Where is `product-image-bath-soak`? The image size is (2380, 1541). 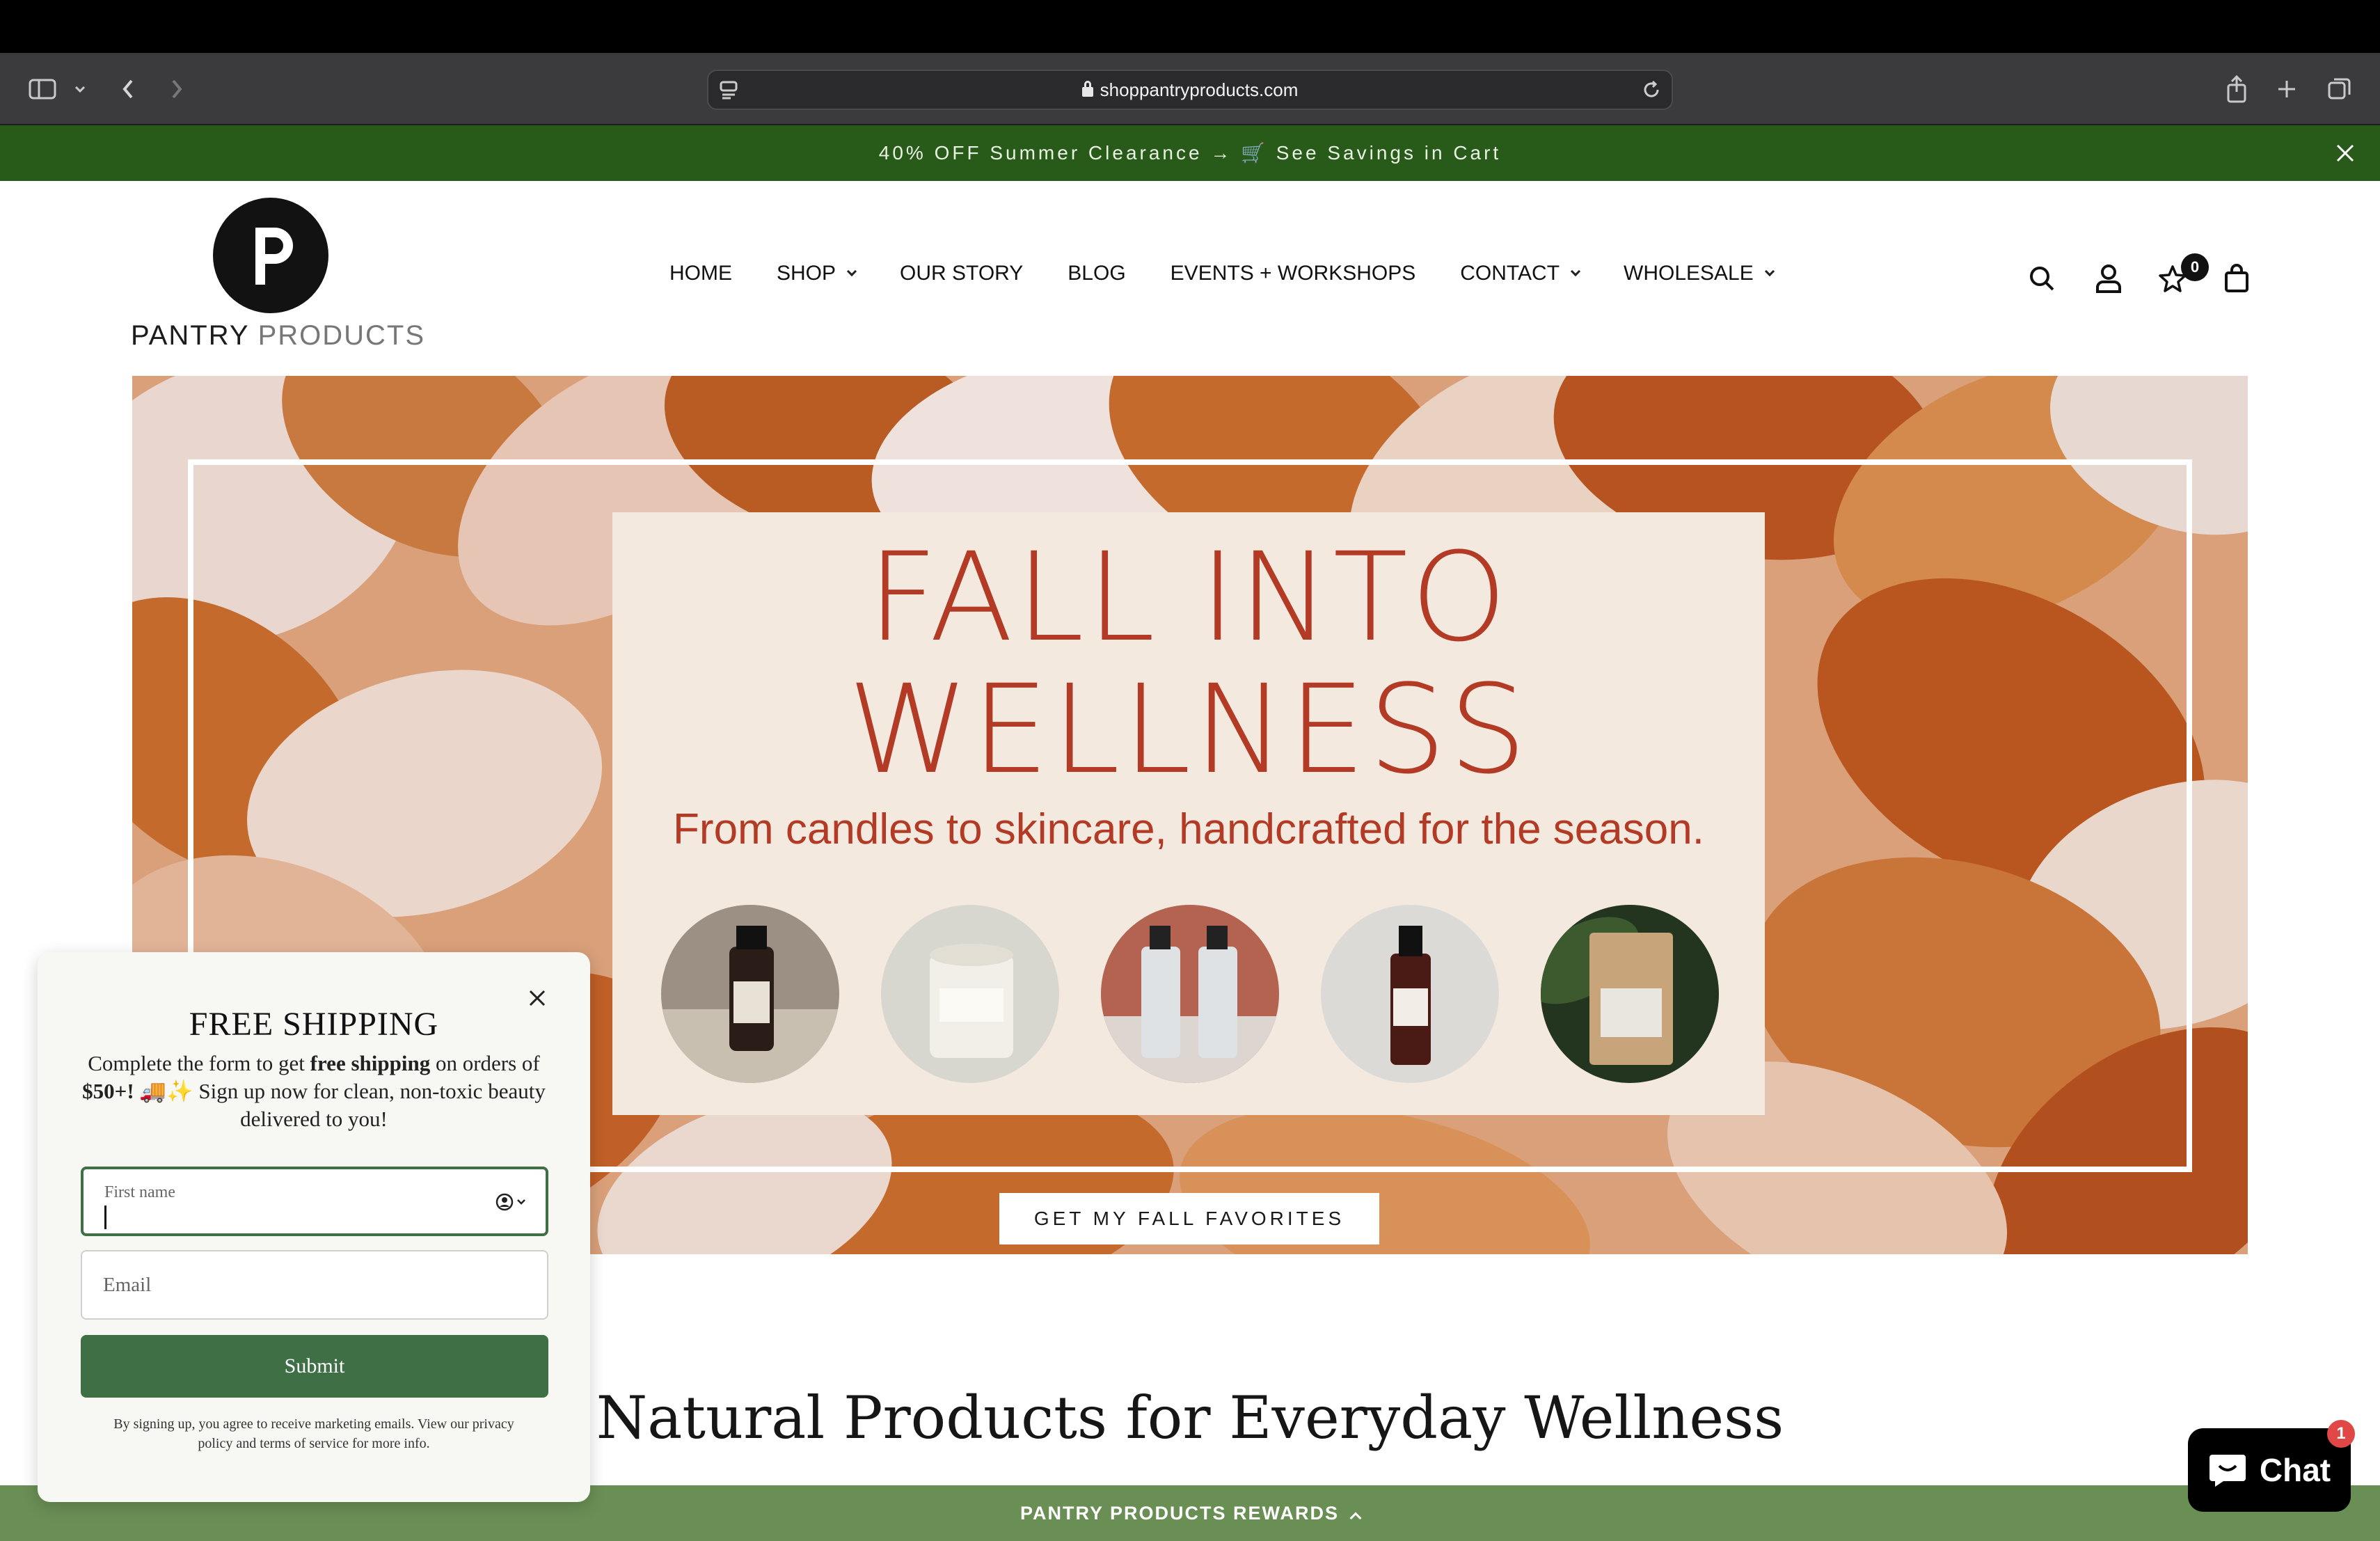
product-image-bath-soak is located at coordinates (1630, 994).